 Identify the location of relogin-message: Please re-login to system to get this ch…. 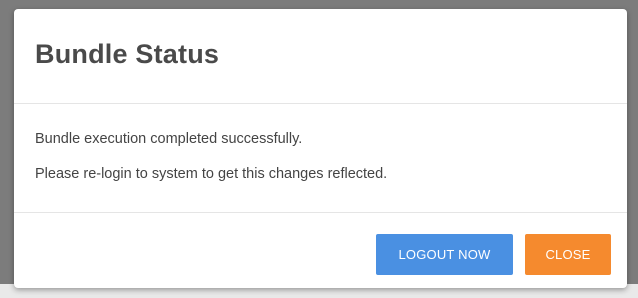
(211, 174).